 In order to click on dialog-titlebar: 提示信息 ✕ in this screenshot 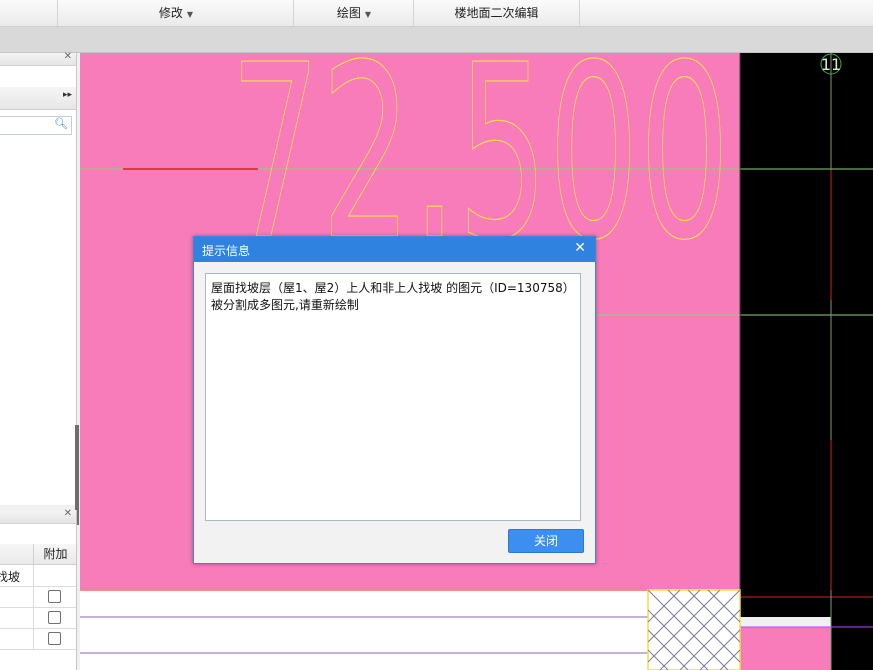, I will do `click(394, 249)`.